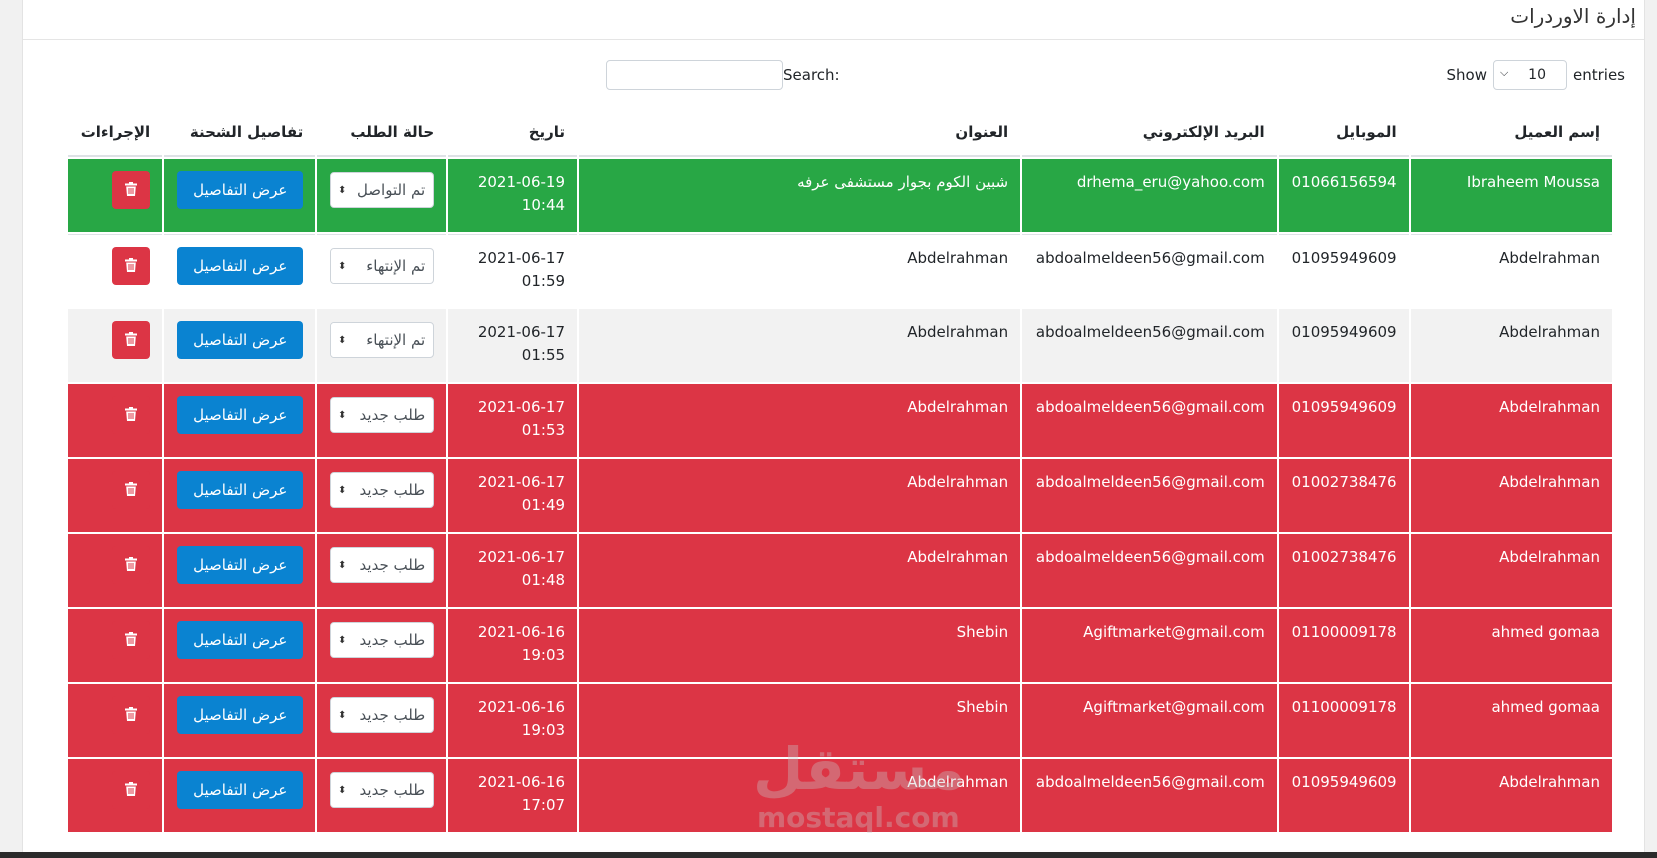 The image size is (1657, 858). I want to click on cell-date-time: 01:48, so click(543, 580).